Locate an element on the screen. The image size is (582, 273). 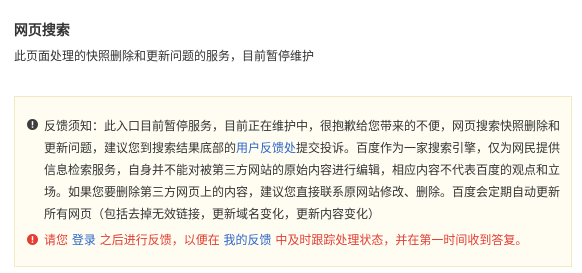
warning-part3: 中及时跟踪处理状态，并在第一时间收到答复。 is located at coordinates (401, 240).